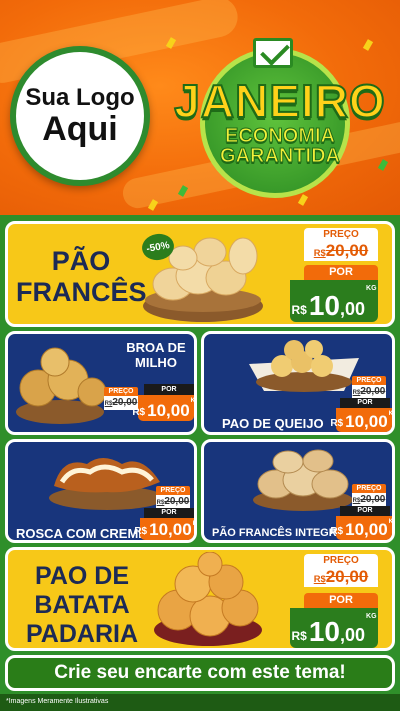 Image resolution: width=400 pixels, height=711 pixels. What do you see at coordinates (82, 634) in the screenshot?
I see `product-name-line3: PADARIA` at bounding box center [82, 634].